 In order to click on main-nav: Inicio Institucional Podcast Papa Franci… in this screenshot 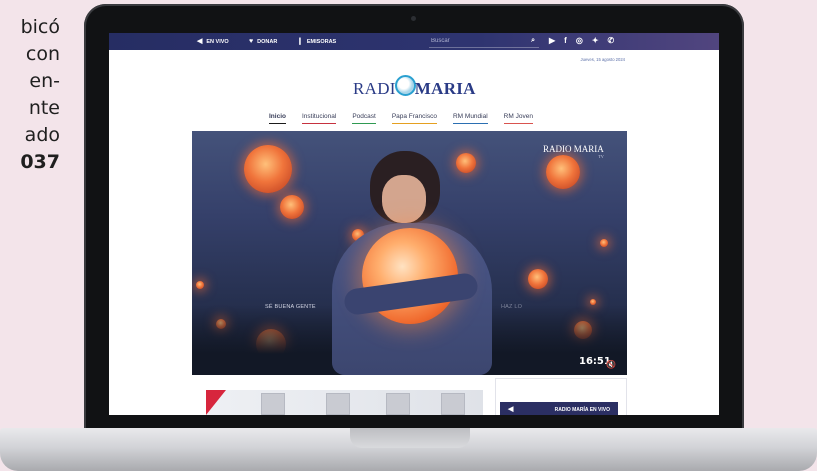, I will do `click(401, 118)`.